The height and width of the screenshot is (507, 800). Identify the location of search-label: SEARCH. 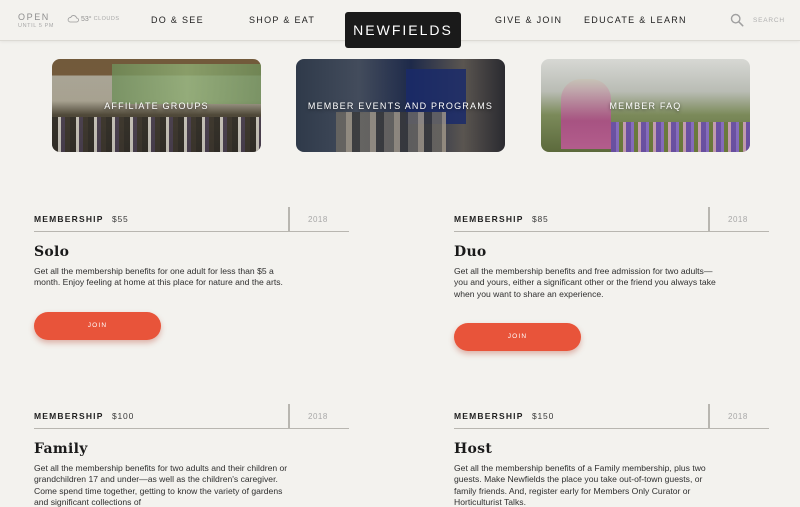
(769, 20).